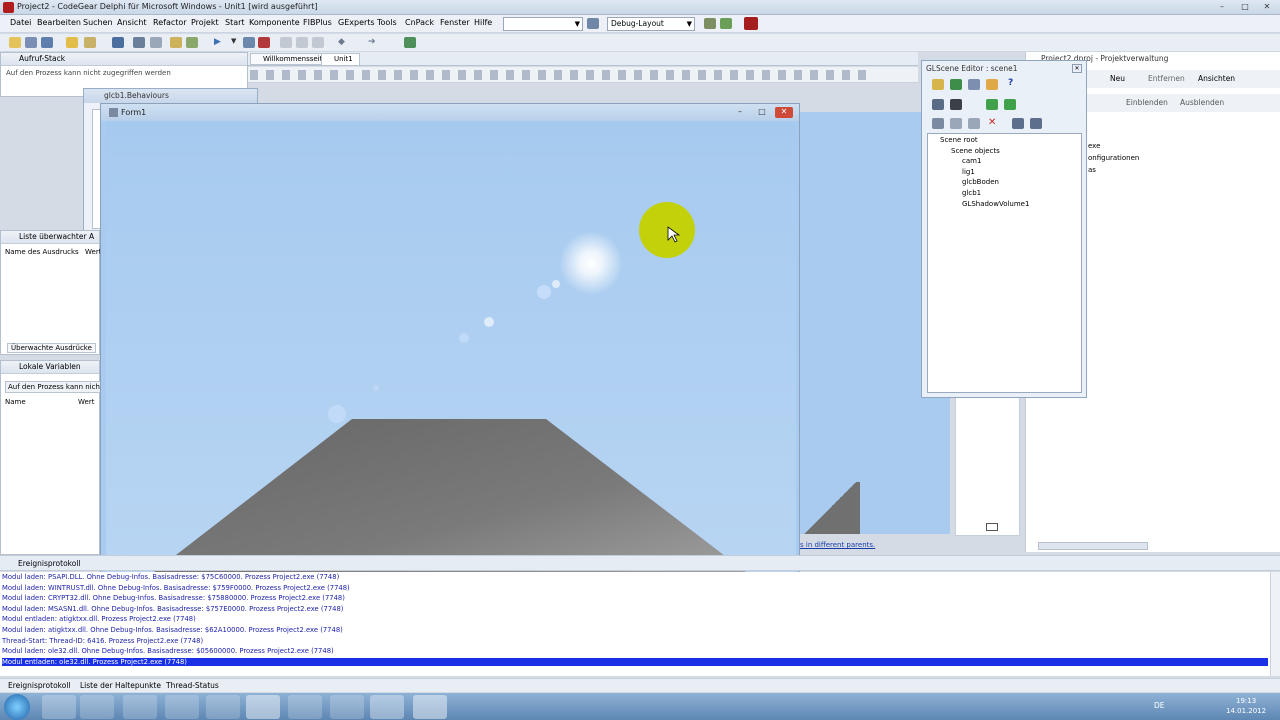 The width and height of the screenshot is (1280, 720). I want to click on new-button: Neu, so click(1117, 78).